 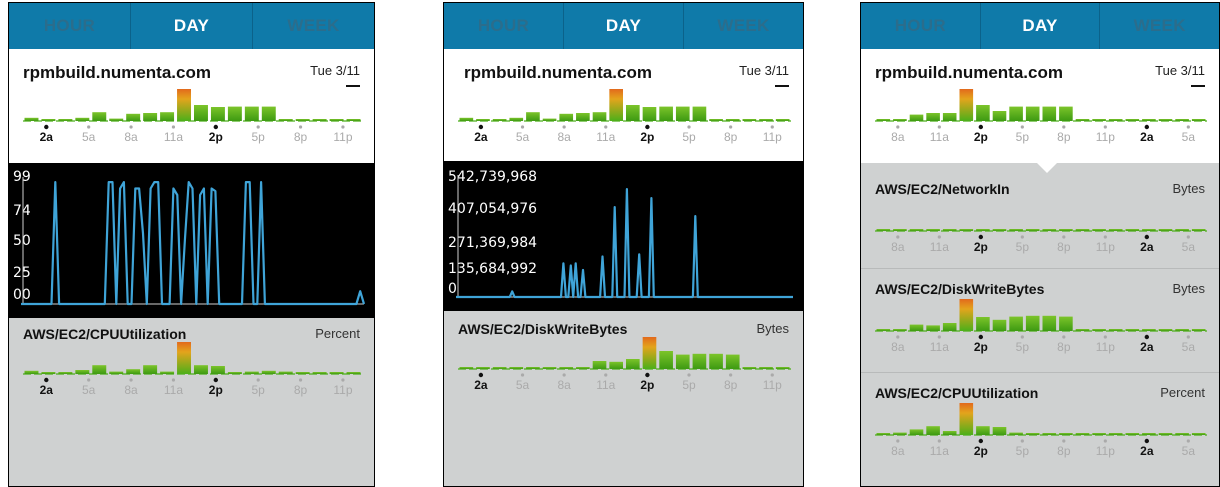 I want to click on detail-line-chart-panel: 99 74 50 25 00, so click(x=191, y=240).